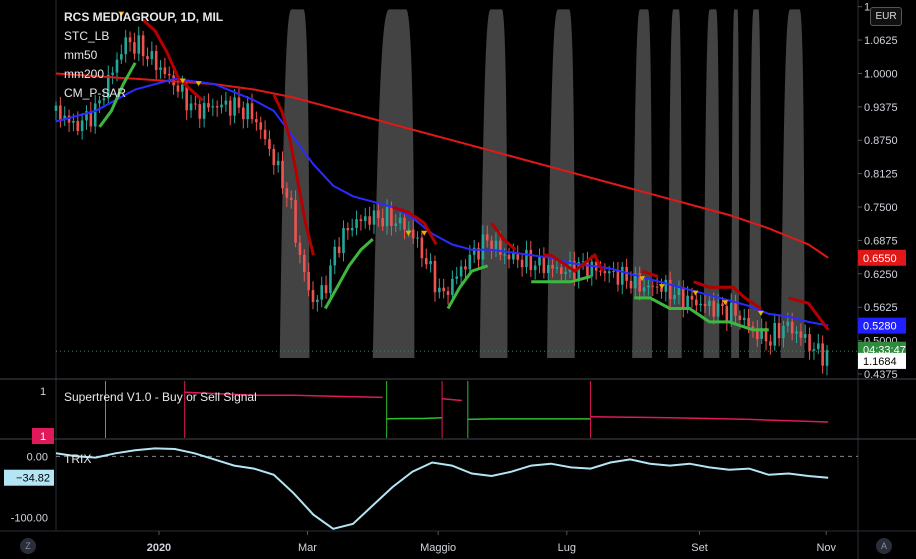  Describe the element at coordinates (826, 548) in the screenshot. I see `time-axis-label: Nov` at that location.